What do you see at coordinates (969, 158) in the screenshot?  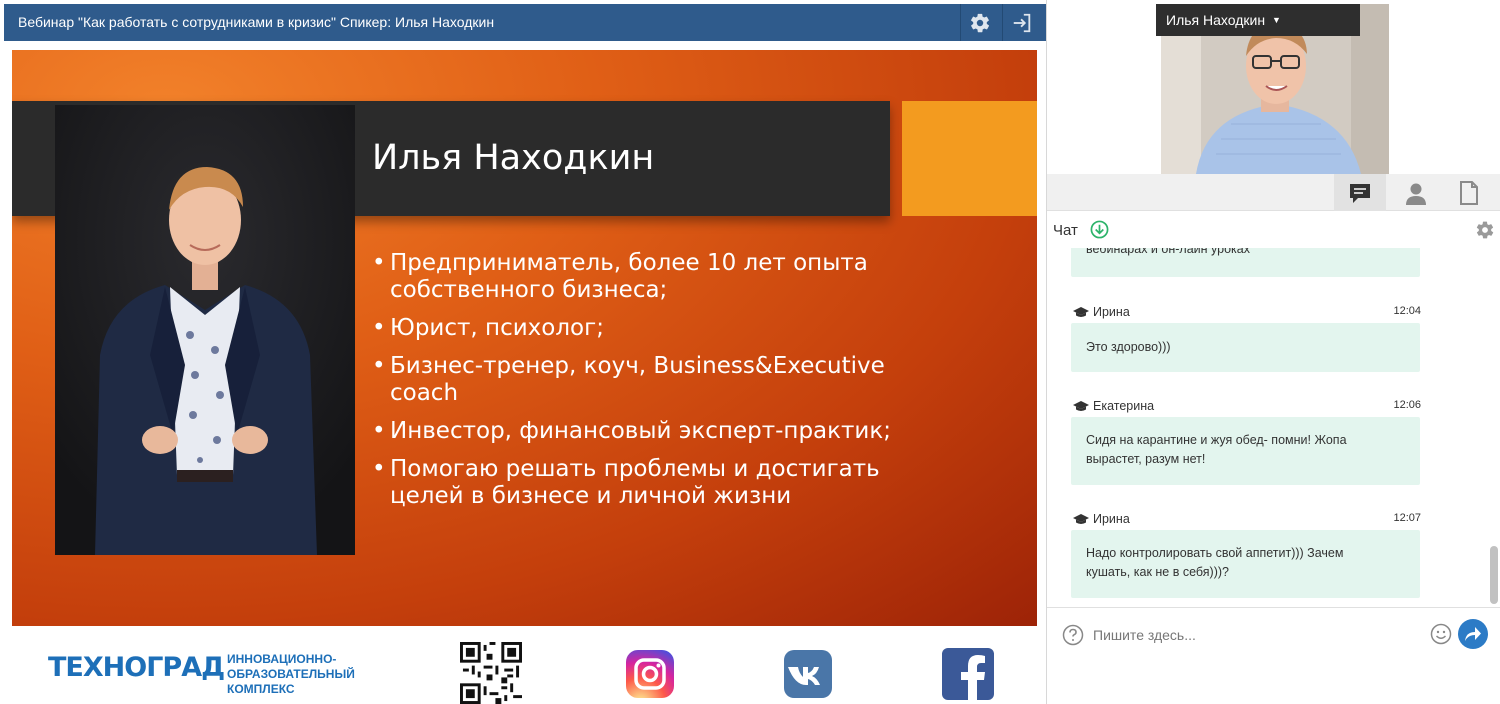 I see `slide-accent-box` at bounding box center [969, 158].